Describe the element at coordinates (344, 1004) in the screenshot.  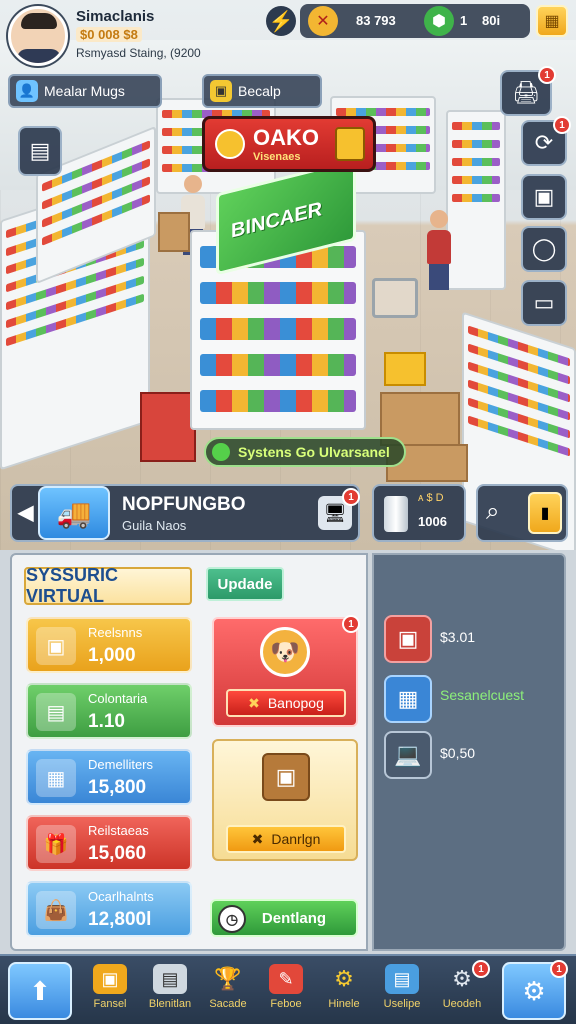
I see `nav-label: Hinele` at that location.